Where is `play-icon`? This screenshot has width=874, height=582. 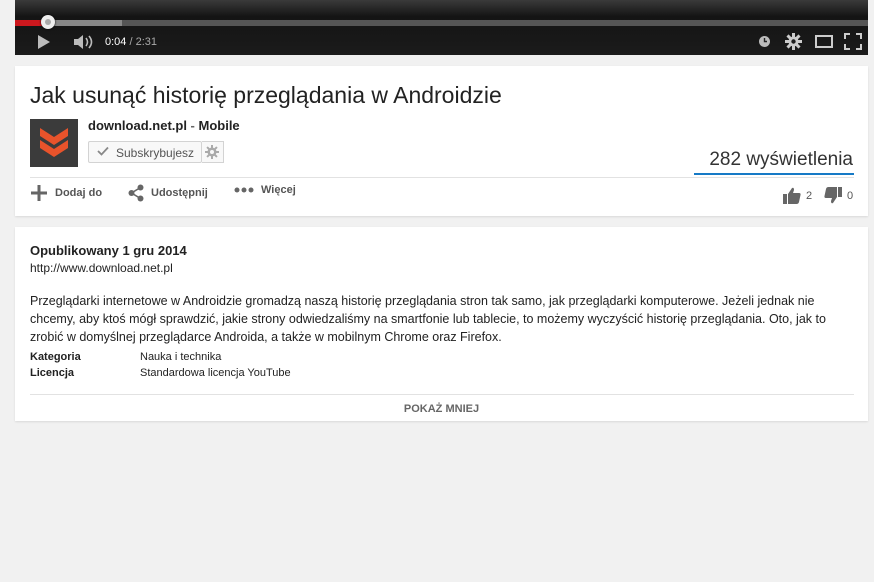 play-icon is located at coordinates (44, 44).